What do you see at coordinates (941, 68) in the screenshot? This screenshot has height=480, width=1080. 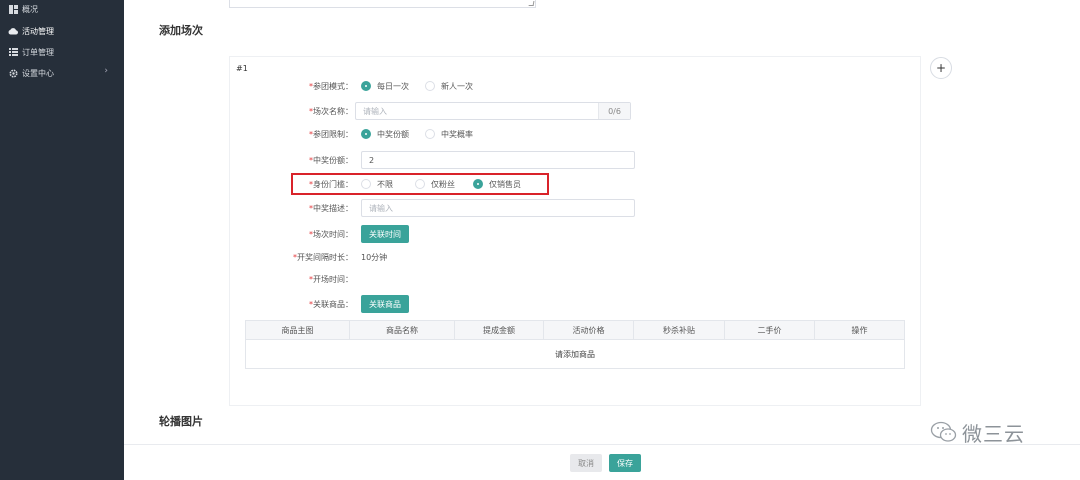 I see `add-session-button: +` at bounding box center [941, 68].